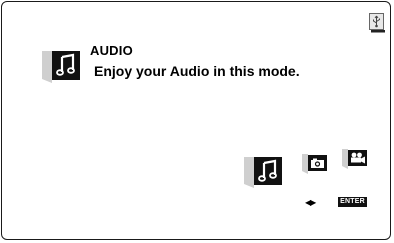  I want to click on left-right-arrows-icon: ◀▶, so click(310, 202).